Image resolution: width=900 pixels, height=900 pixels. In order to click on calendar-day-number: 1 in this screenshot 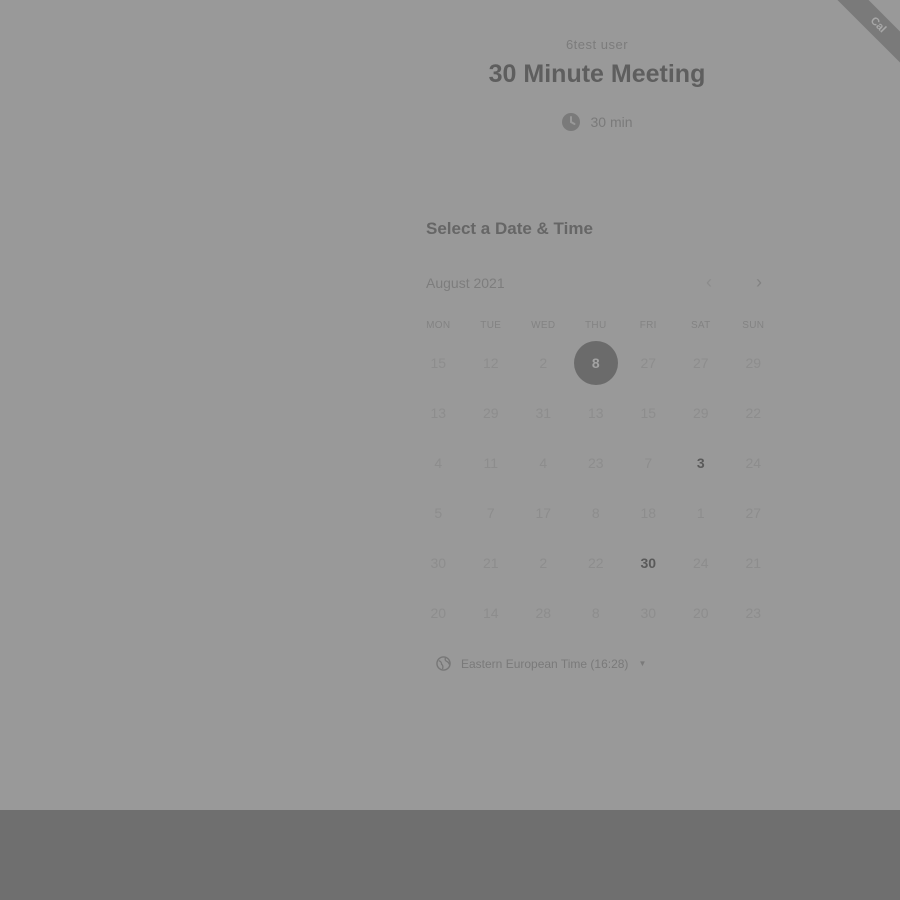, I will do `click(700, 513)`.